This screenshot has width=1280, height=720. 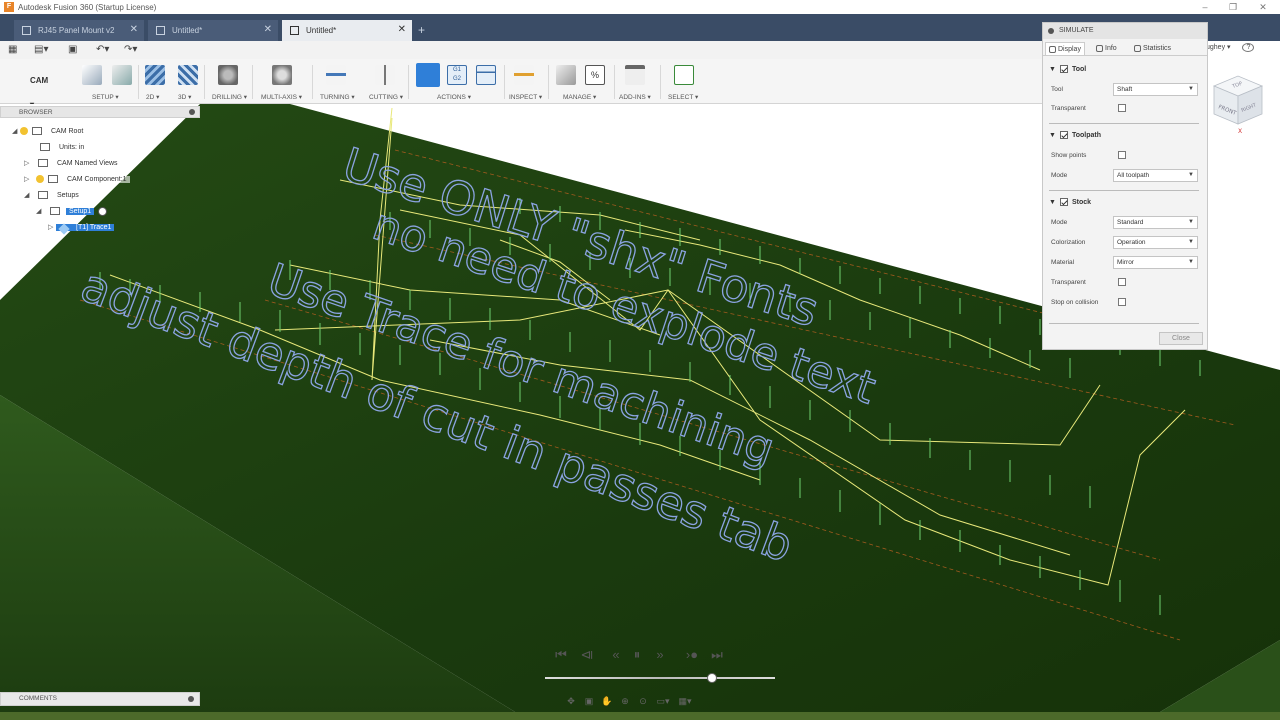 I want to click on toolpath-mode-dropdown: All toolpath ▼, so click(x=1155, y=175).